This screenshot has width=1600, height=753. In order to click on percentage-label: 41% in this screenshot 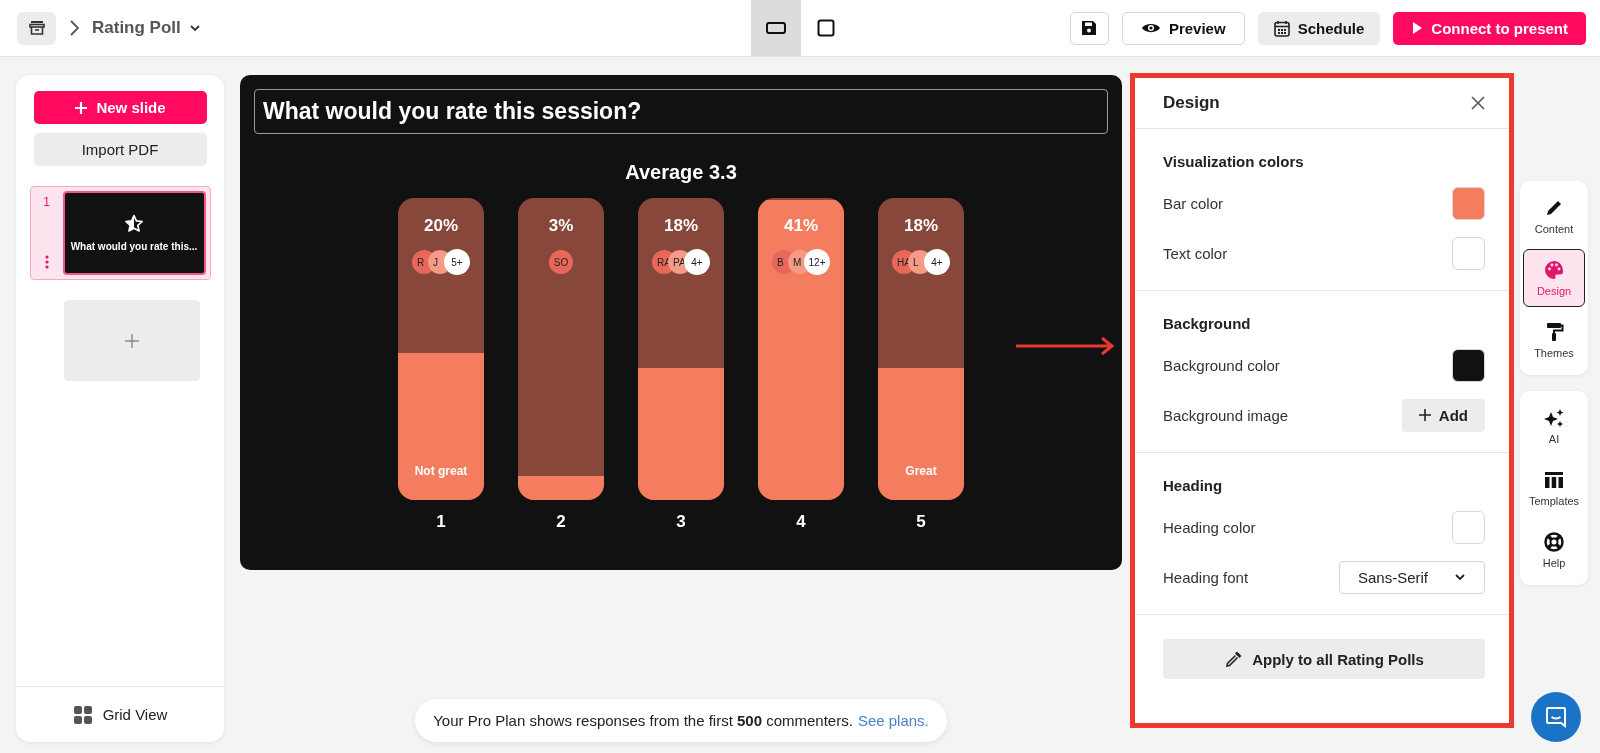, I will do `click(801, 226)`.